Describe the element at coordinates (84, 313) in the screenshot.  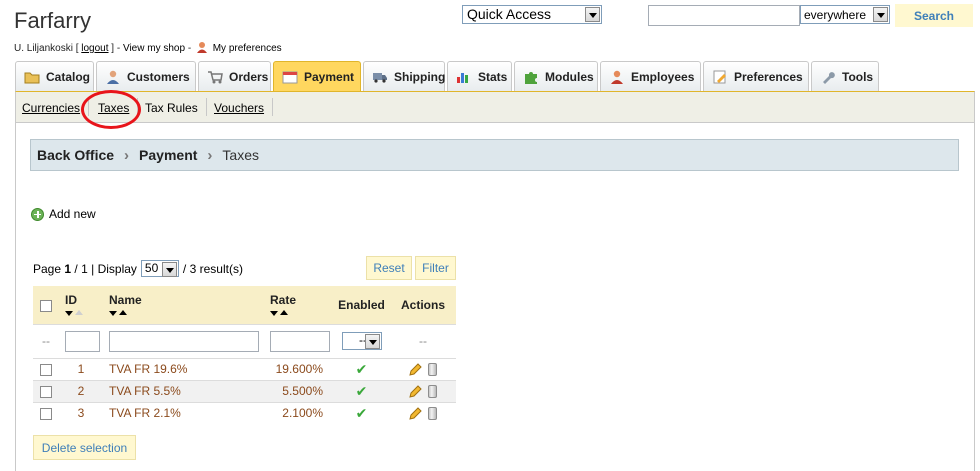
I see `sort-id-icon` at that location.